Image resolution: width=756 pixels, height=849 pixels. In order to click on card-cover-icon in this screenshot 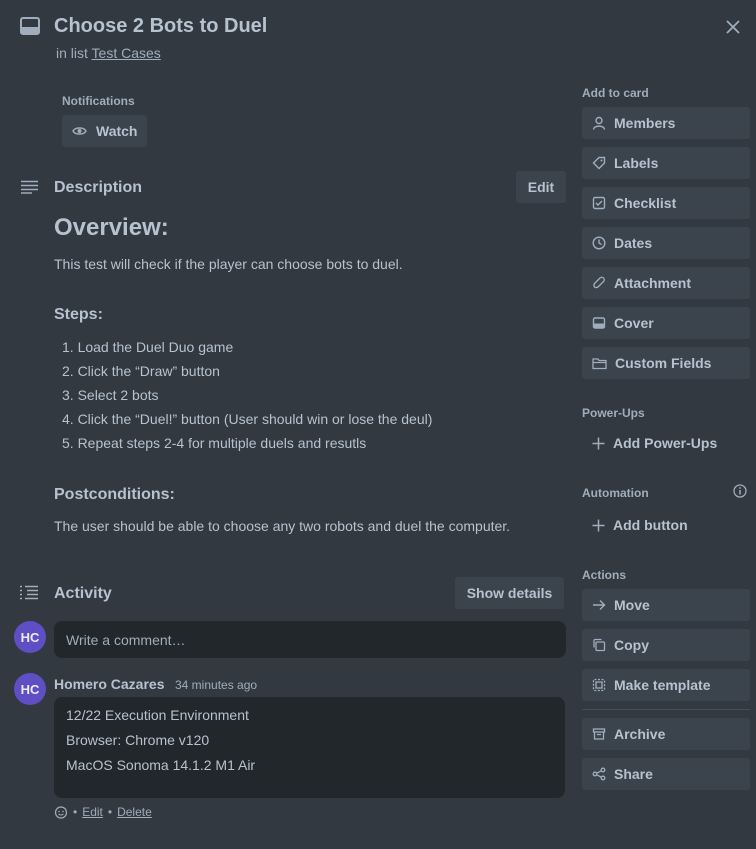, I will do `click(599, 323)`.